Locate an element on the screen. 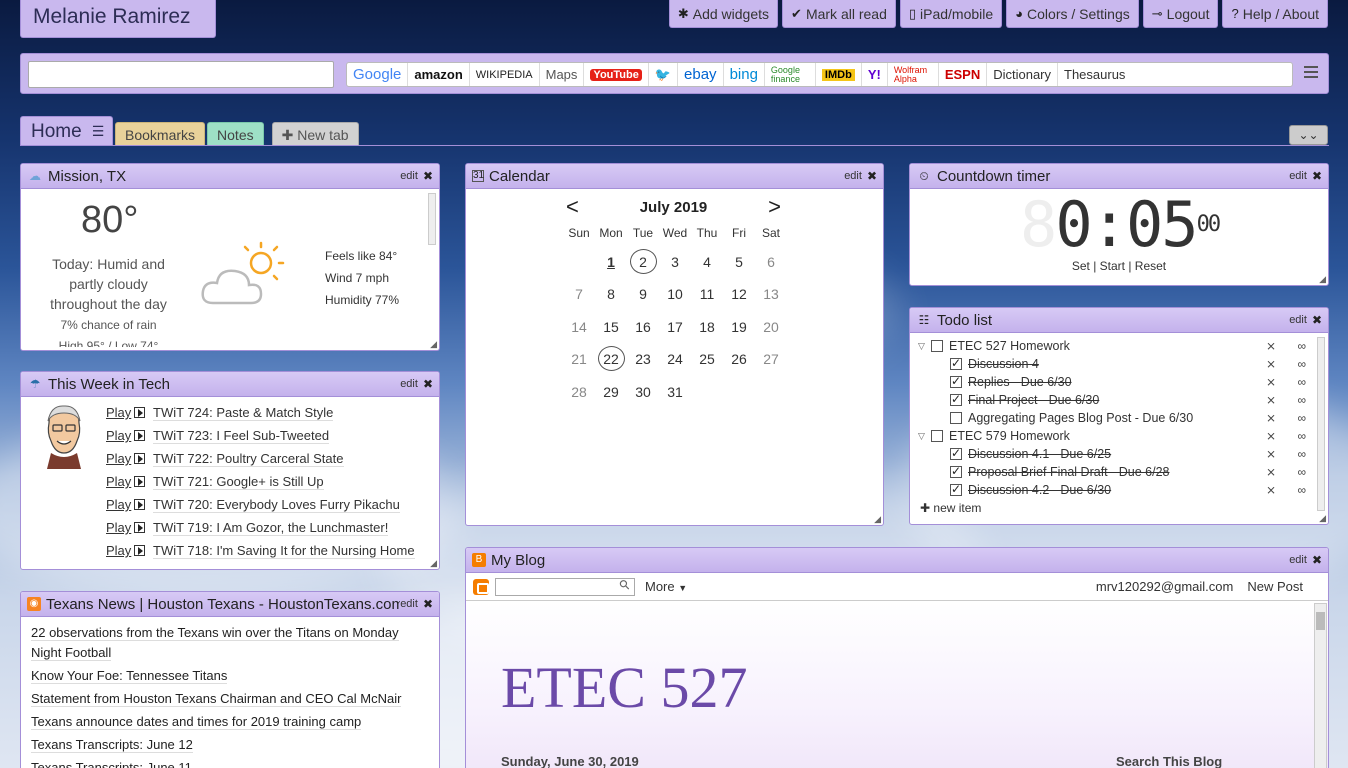  scrollbar-thumb is located at coordinates (1320, 621).